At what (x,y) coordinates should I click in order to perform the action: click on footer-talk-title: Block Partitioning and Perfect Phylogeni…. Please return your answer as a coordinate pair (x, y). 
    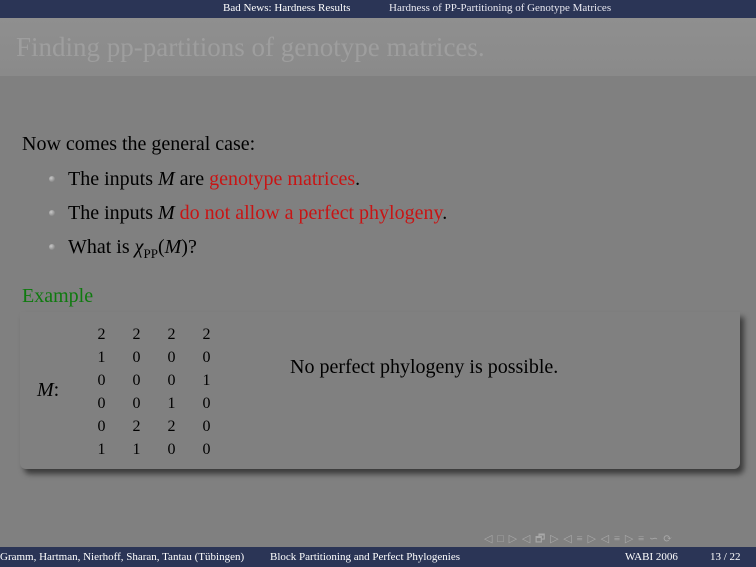
    Looking at the image, I should click on (365, 557).